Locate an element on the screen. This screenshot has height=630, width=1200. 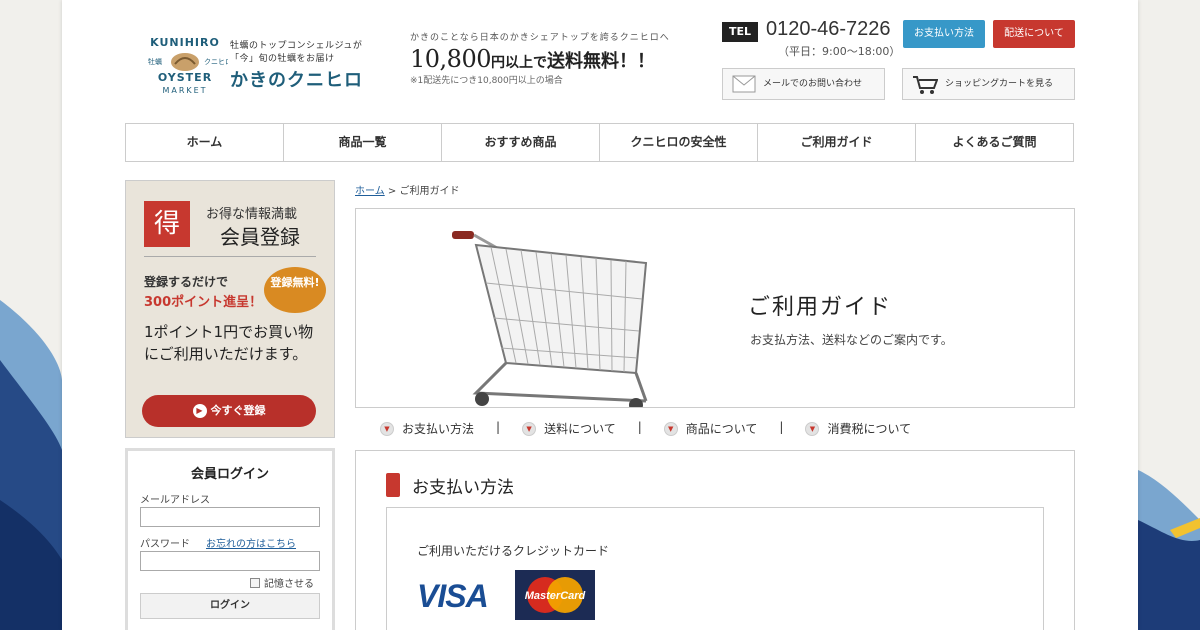
svg-text: OYSTER is located at coordinates (185, 77).